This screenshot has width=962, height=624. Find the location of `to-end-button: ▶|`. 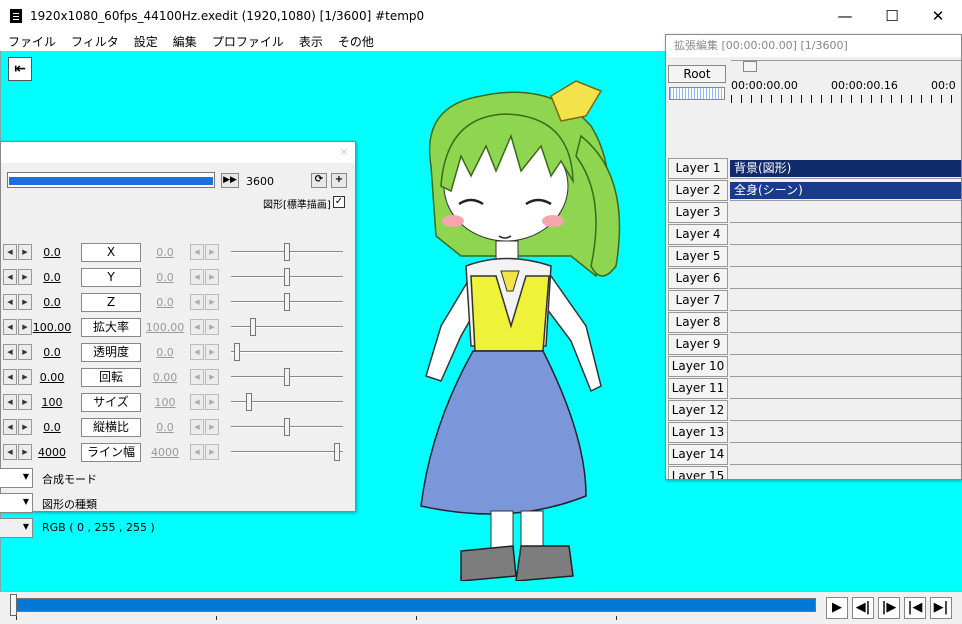

to-end-button: ▶| is located at coordinates (941, 608).